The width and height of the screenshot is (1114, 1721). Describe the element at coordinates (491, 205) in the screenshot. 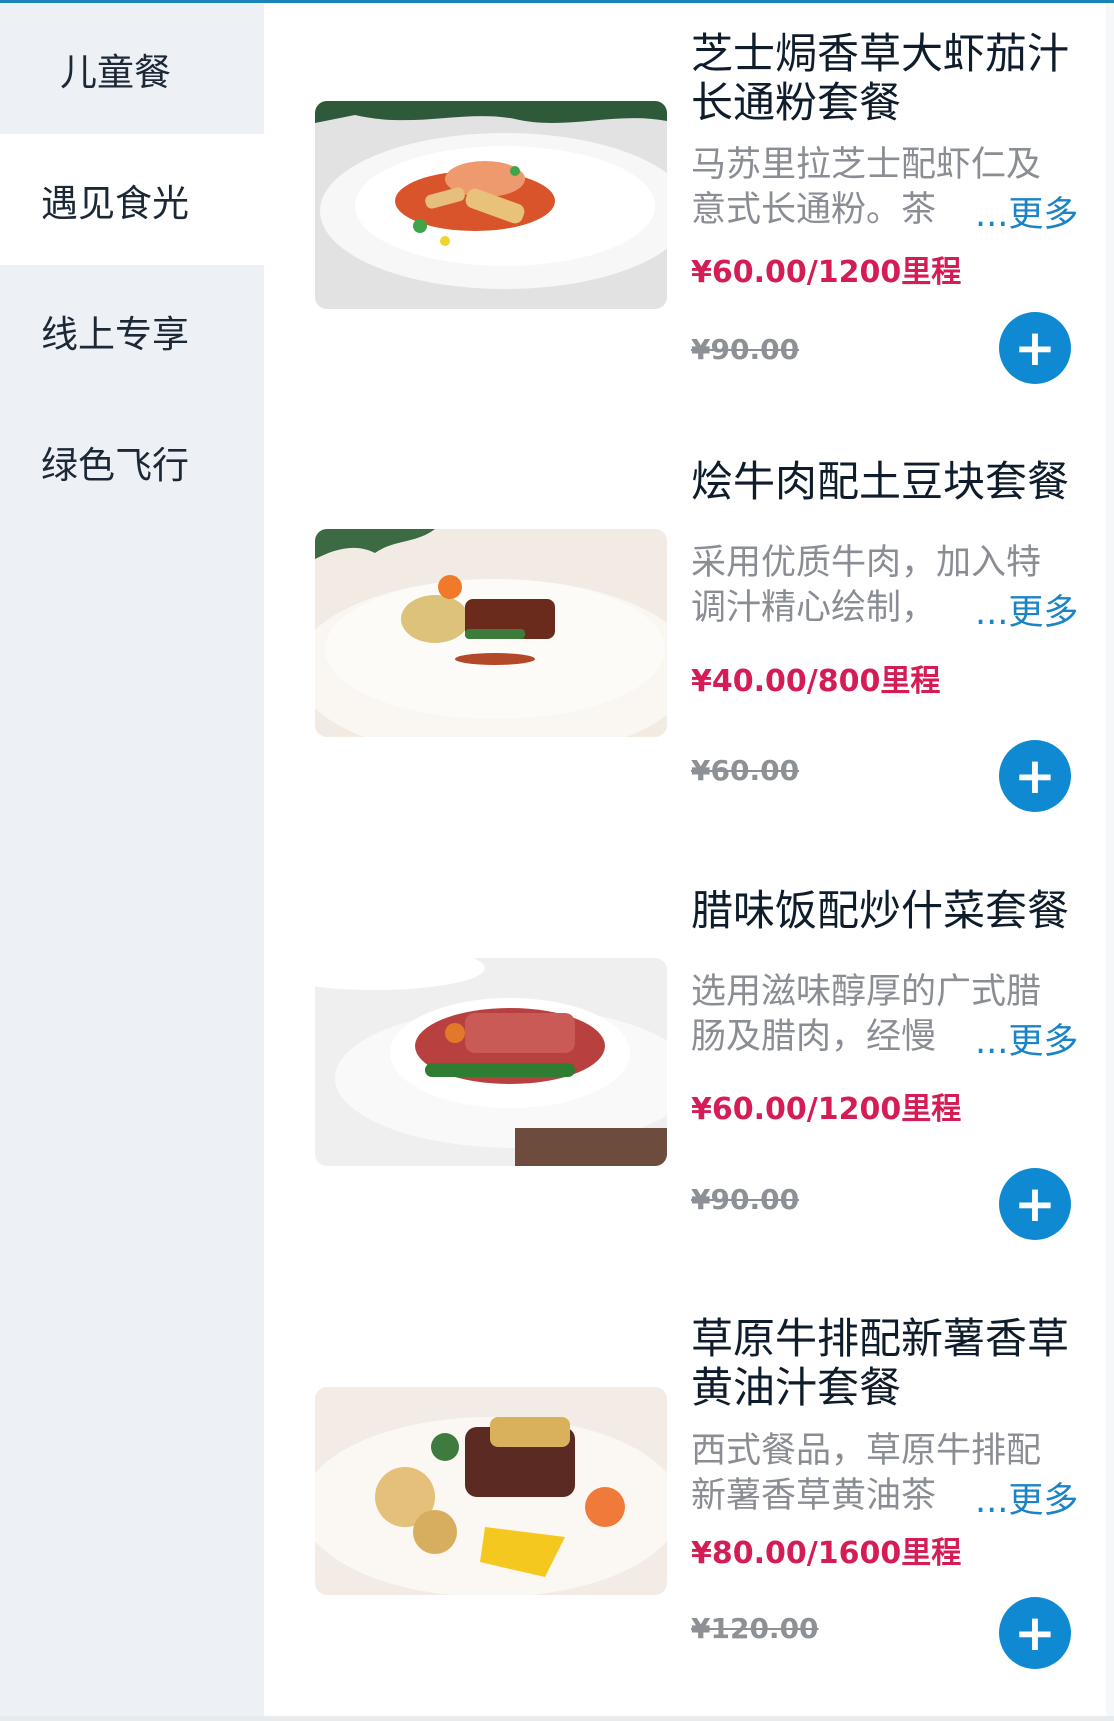

I see `product-image-pasta` at that location.